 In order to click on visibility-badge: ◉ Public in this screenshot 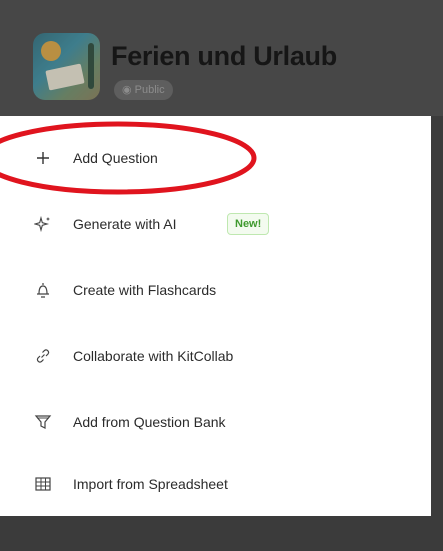, I will do `click(143, 90)`.